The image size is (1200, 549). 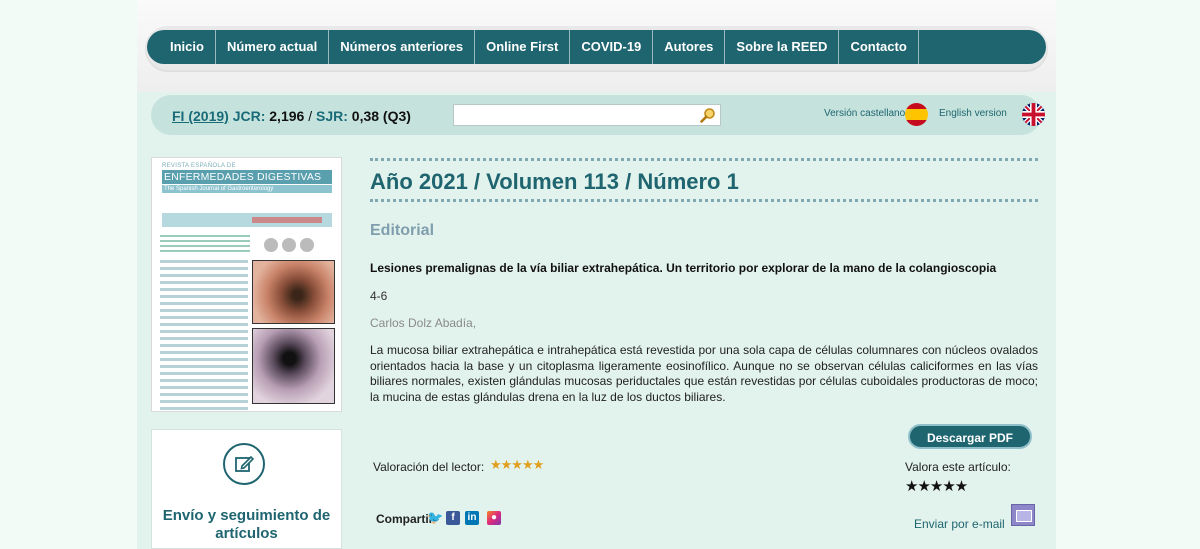 What do you see at coordinates (244, 464) in the screenshot?
I see `edit-icon` at bounding box center [244, 464].